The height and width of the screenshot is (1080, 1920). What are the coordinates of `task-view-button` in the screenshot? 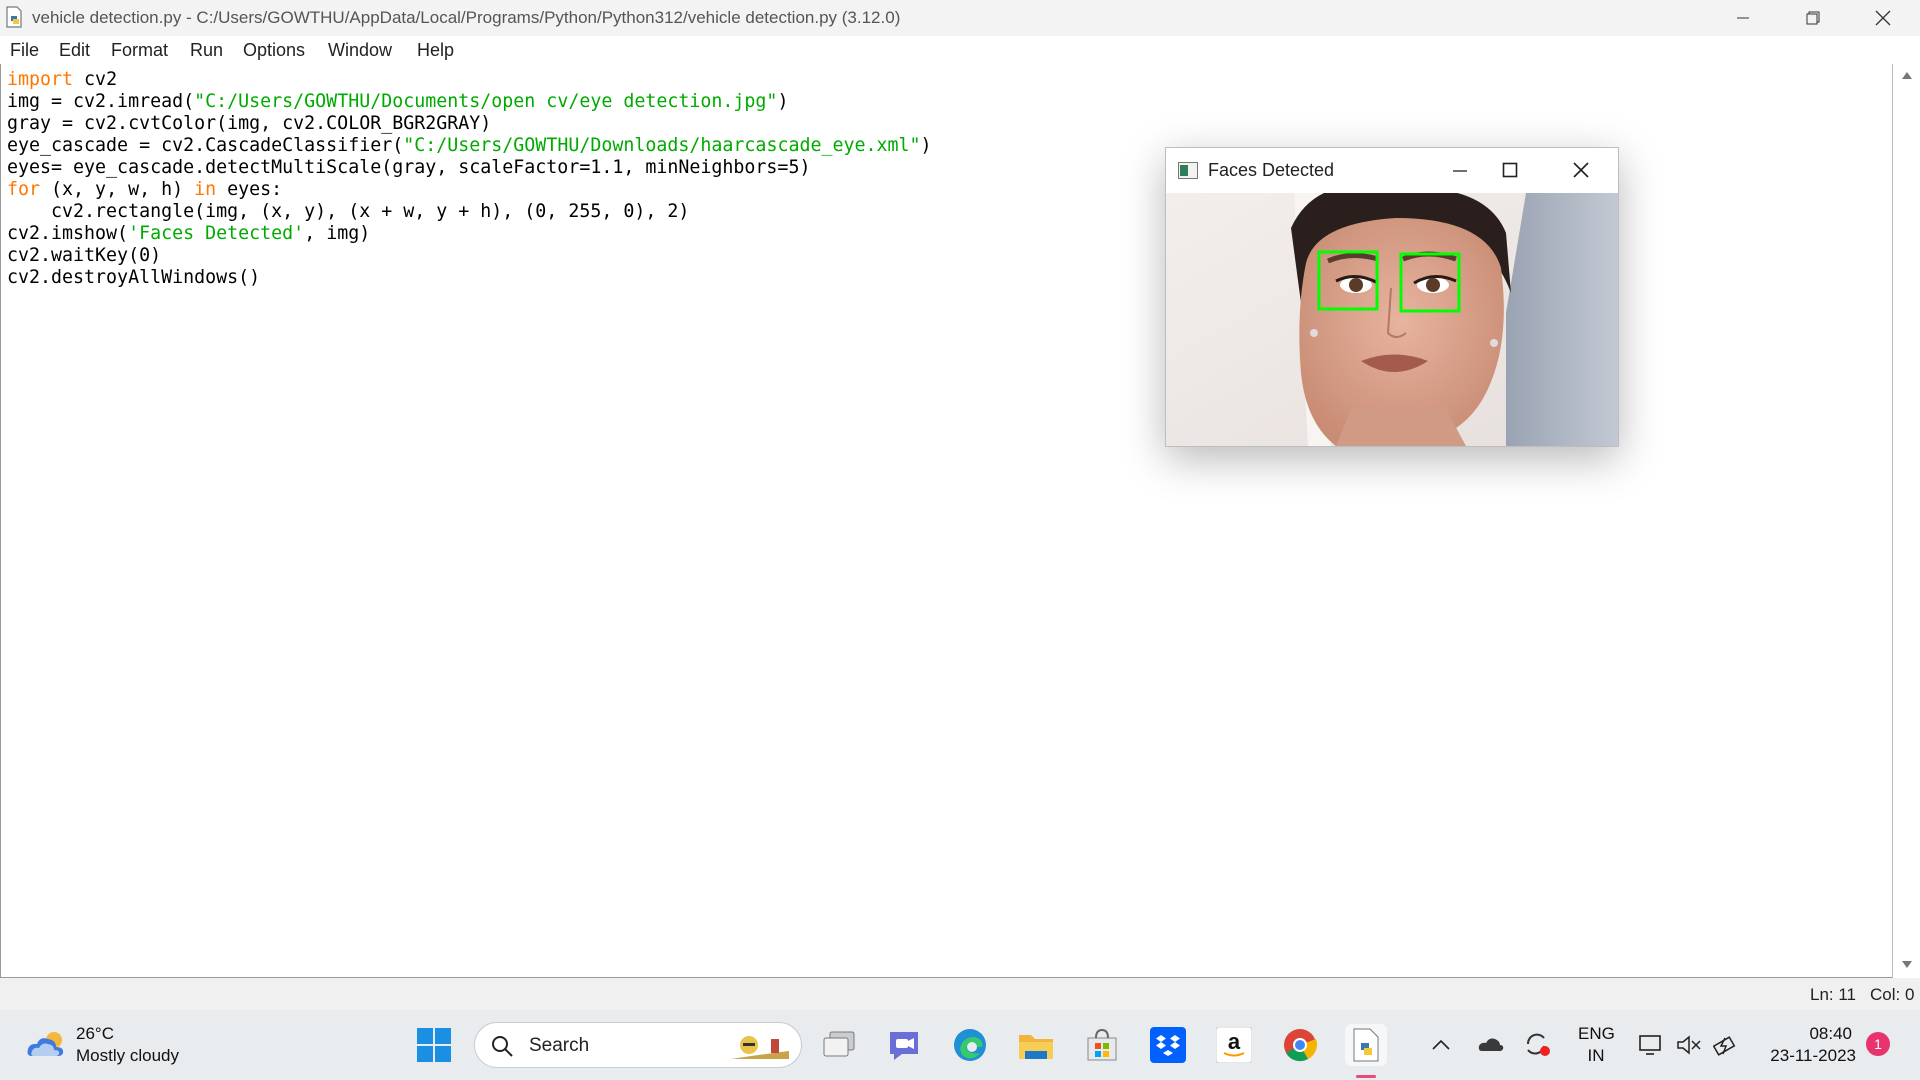 It's located at (839, 1045).